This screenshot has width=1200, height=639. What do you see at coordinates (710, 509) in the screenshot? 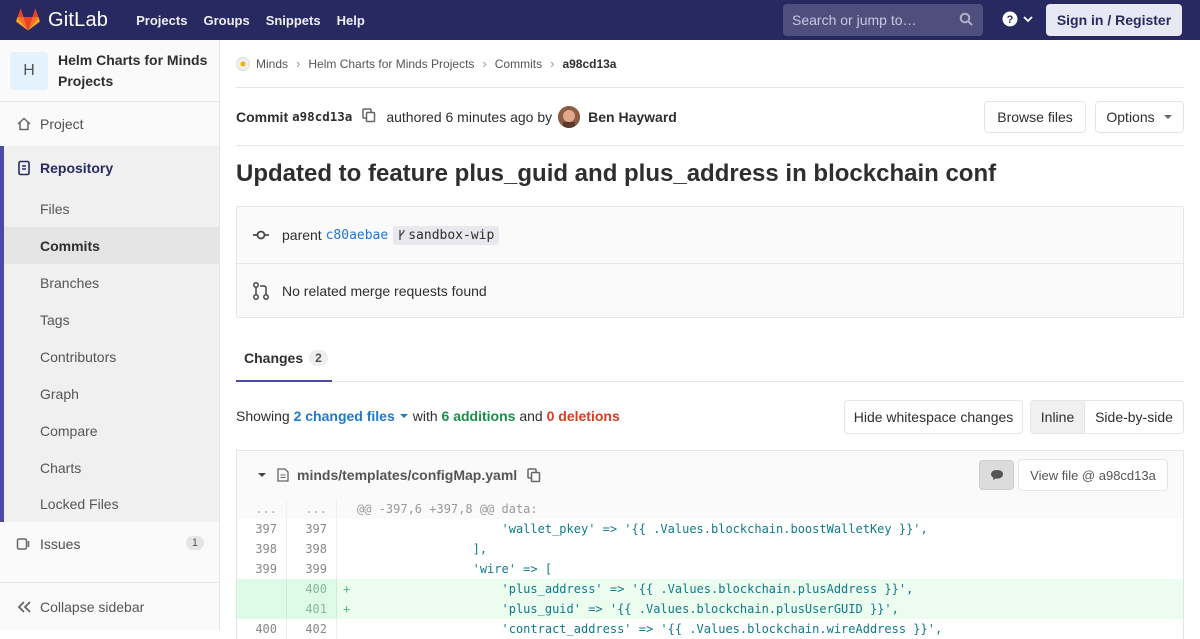
I see `diff-hunk-header: ...... @@ -397,6 +397,8 @@ data:` at bounding box center [710, 509].